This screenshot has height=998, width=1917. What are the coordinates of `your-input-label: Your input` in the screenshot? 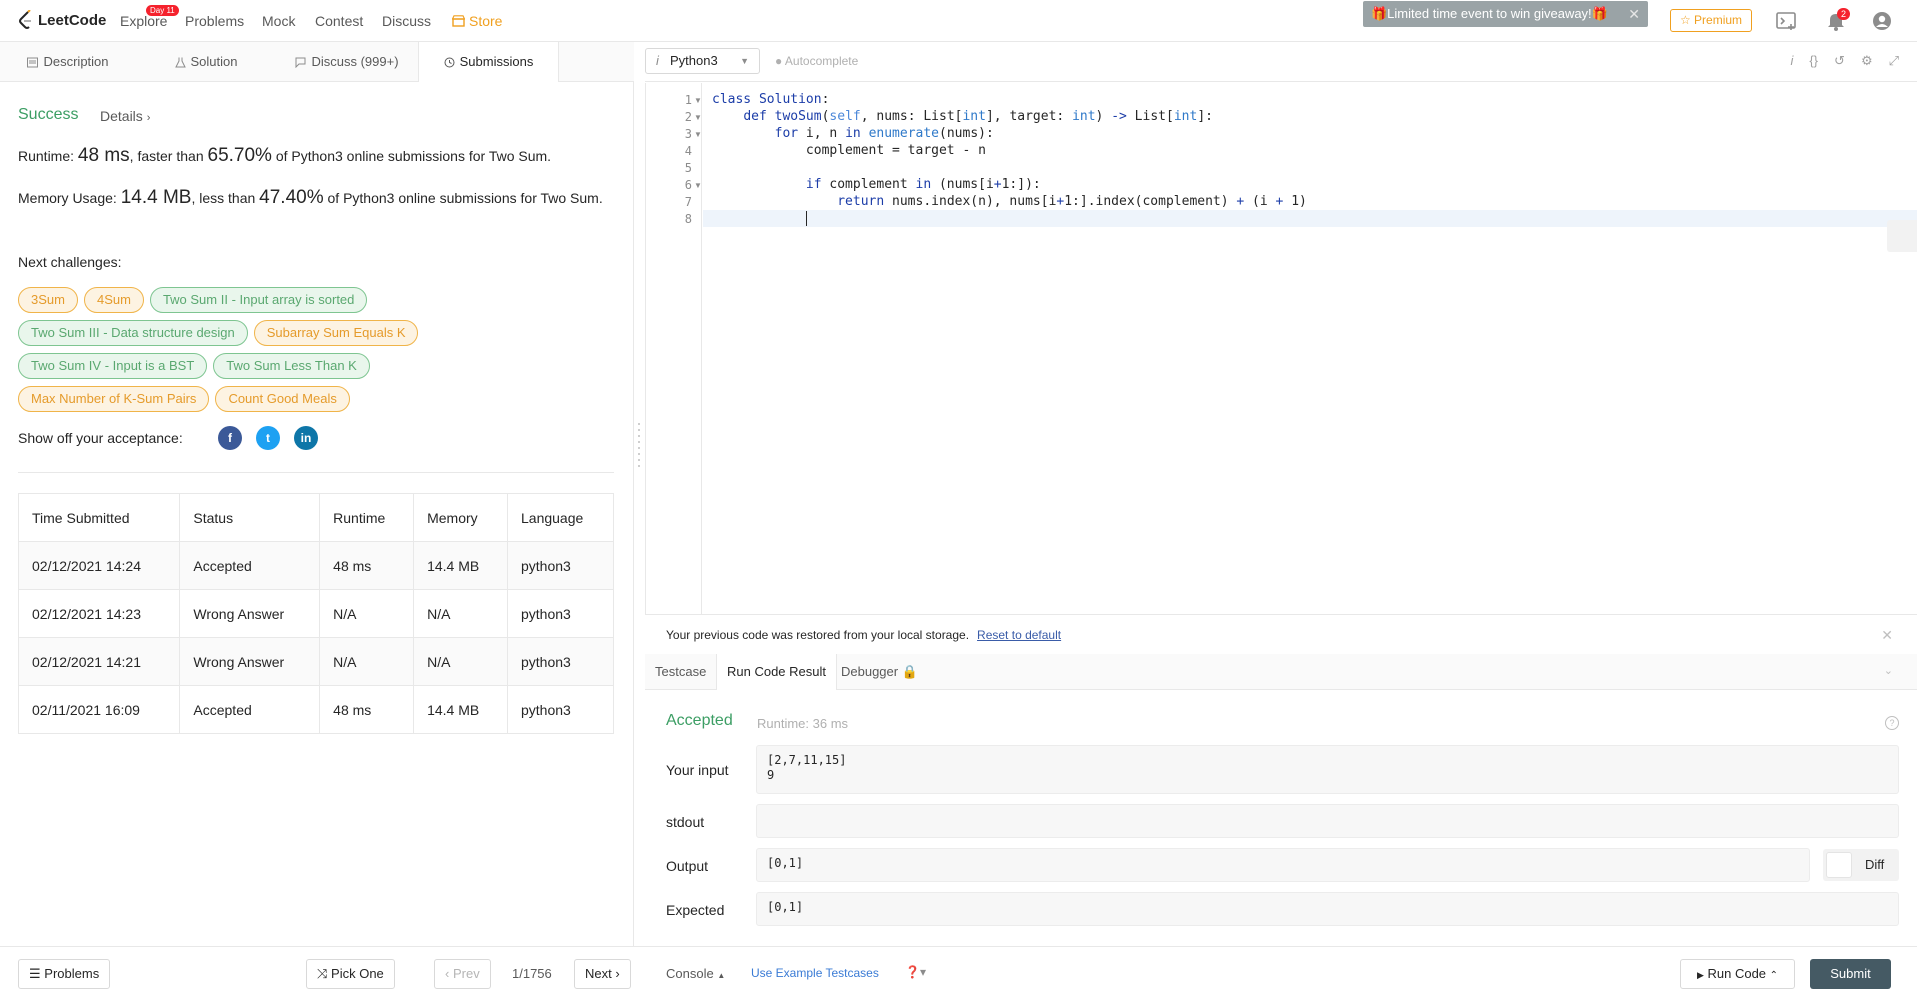 It's located at (697, 770).